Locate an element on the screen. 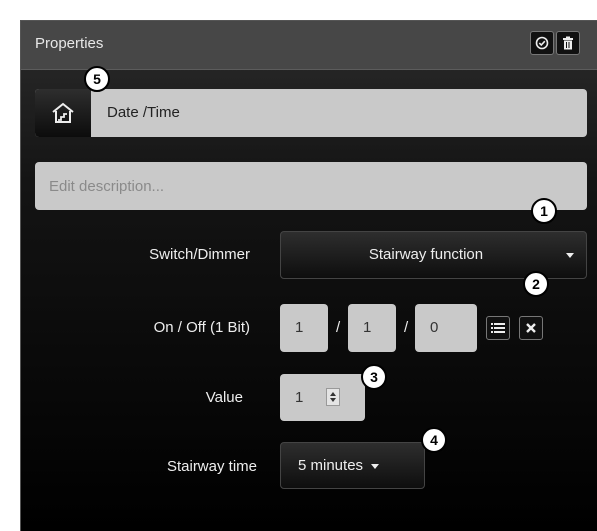 The image size is (597, 531). check-circle-icon is located at coordinates (542, 43).